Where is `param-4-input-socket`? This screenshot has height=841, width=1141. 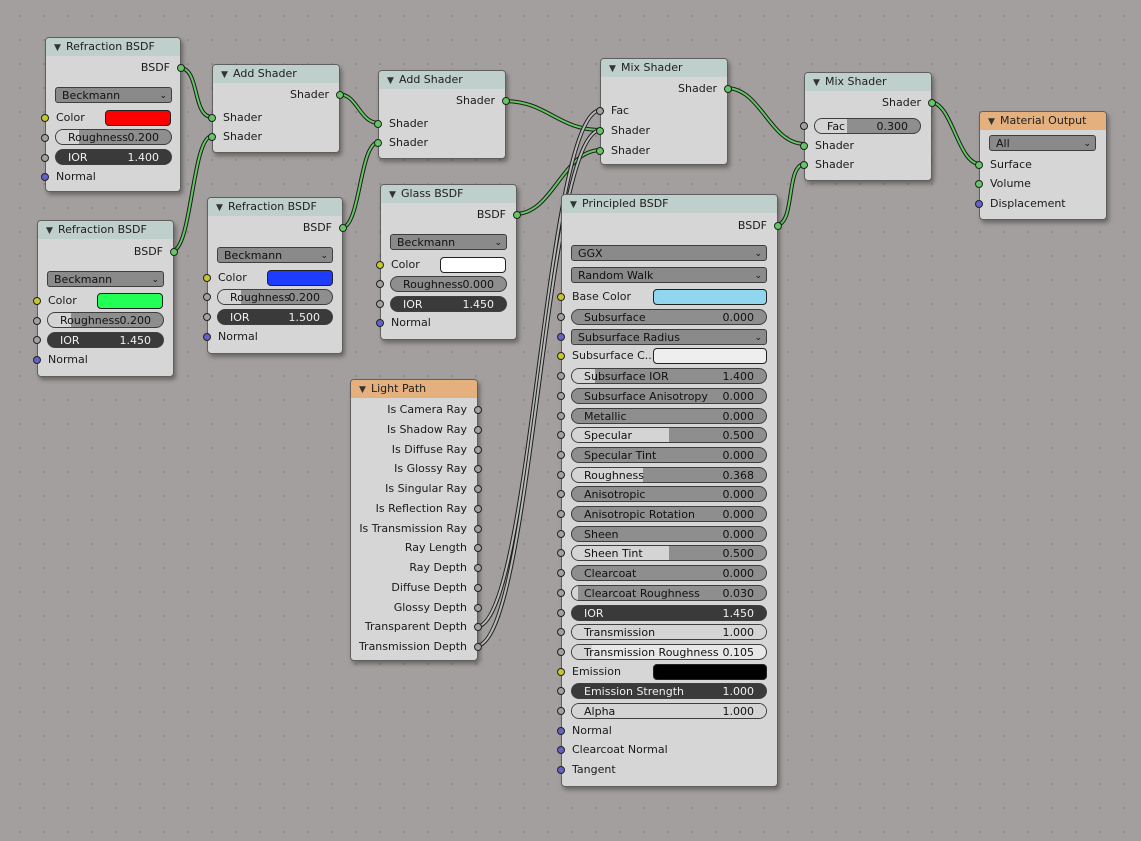
param-4-input-socket is located at coordinates (561, 435).